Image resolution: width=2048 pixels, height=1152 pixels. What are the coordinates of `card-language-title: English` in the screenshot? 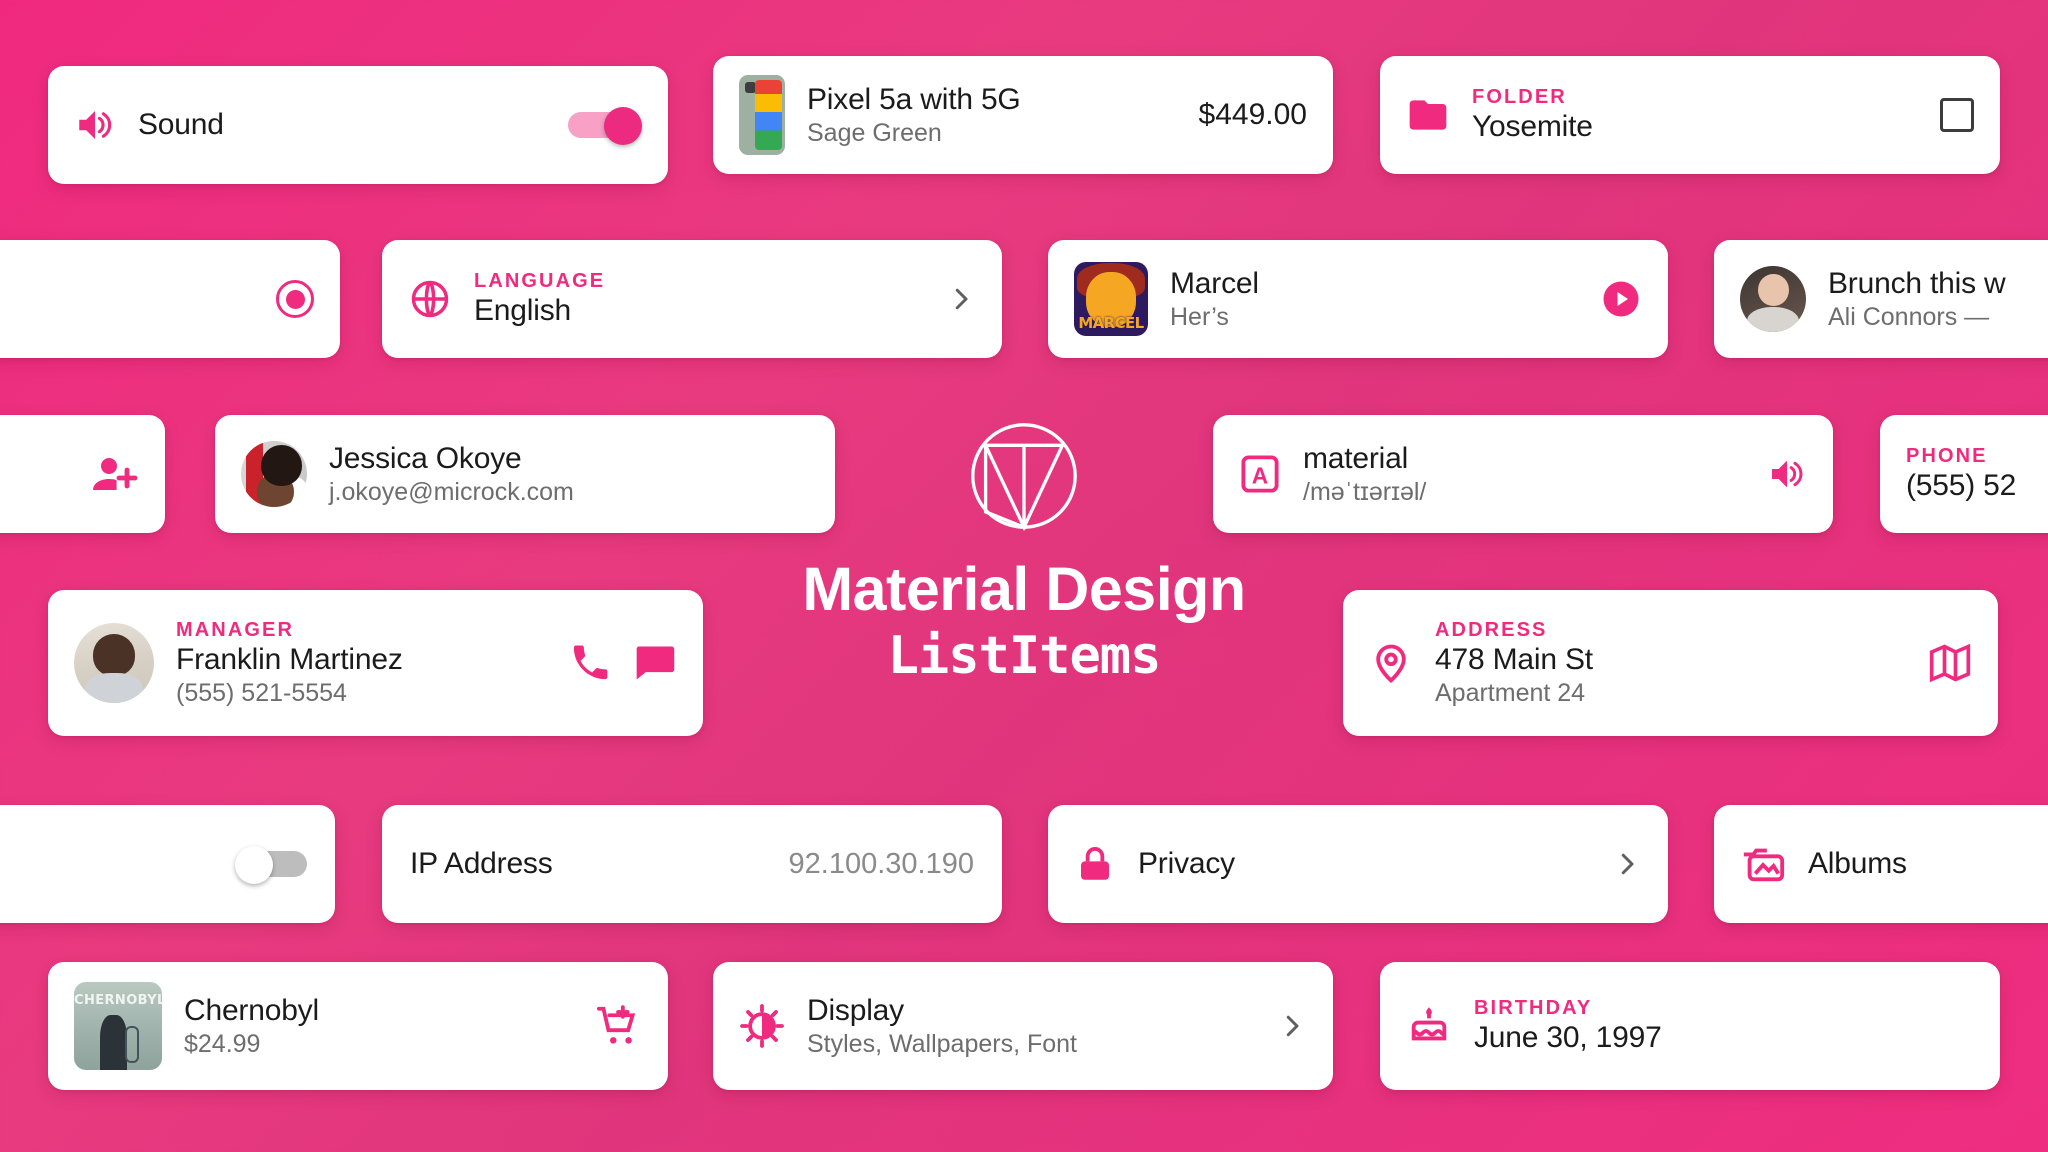 It's located at (522, 310).